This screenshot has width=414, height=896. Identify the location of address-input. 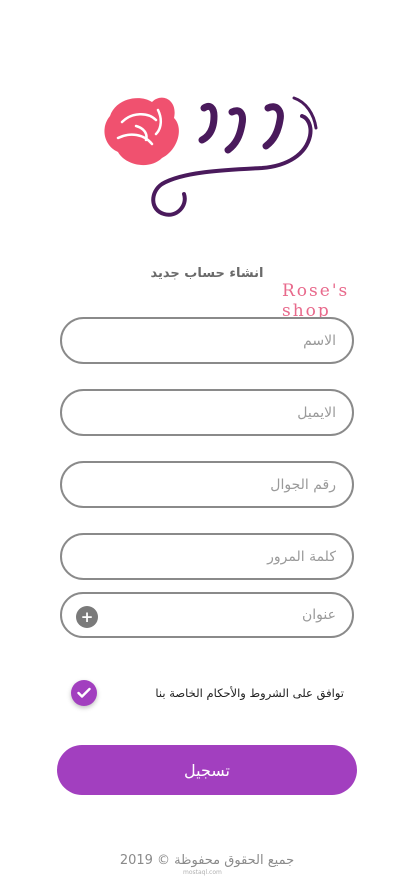
(207, 615).